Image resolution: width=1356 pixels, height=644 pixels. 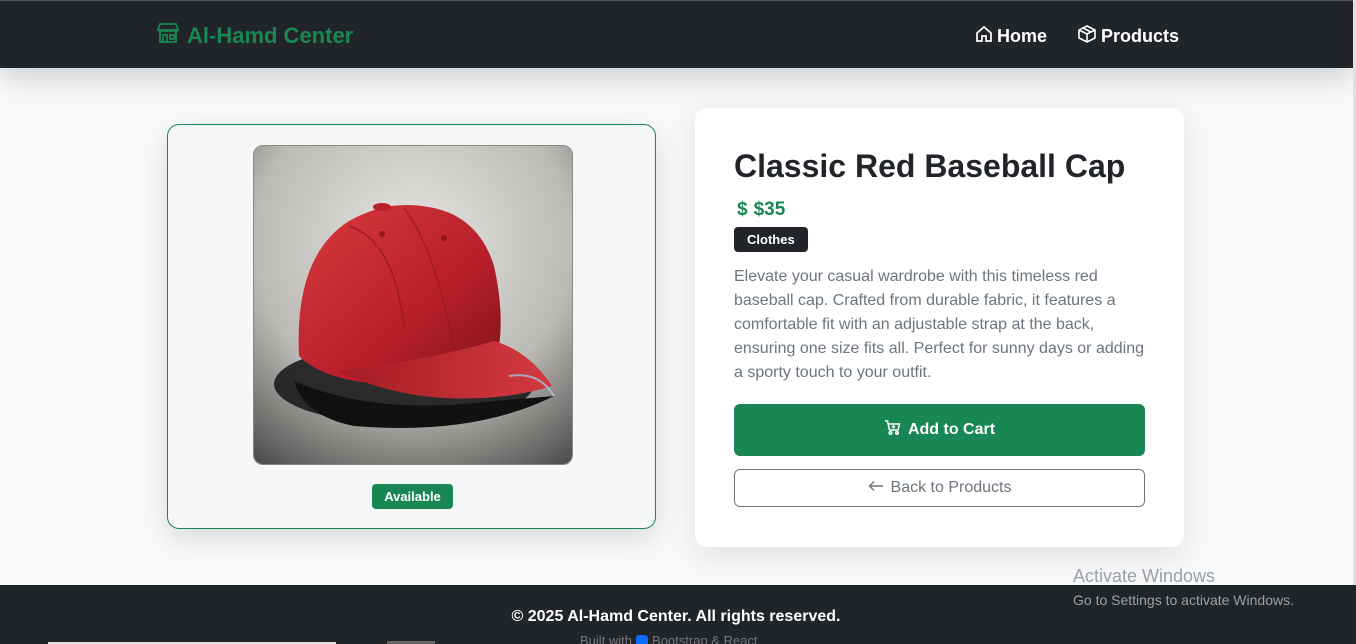 What do you see at coordinates (771, 239) in the screenshot?
I see `category-badge: Clothes` at bounding box center [771, 239].